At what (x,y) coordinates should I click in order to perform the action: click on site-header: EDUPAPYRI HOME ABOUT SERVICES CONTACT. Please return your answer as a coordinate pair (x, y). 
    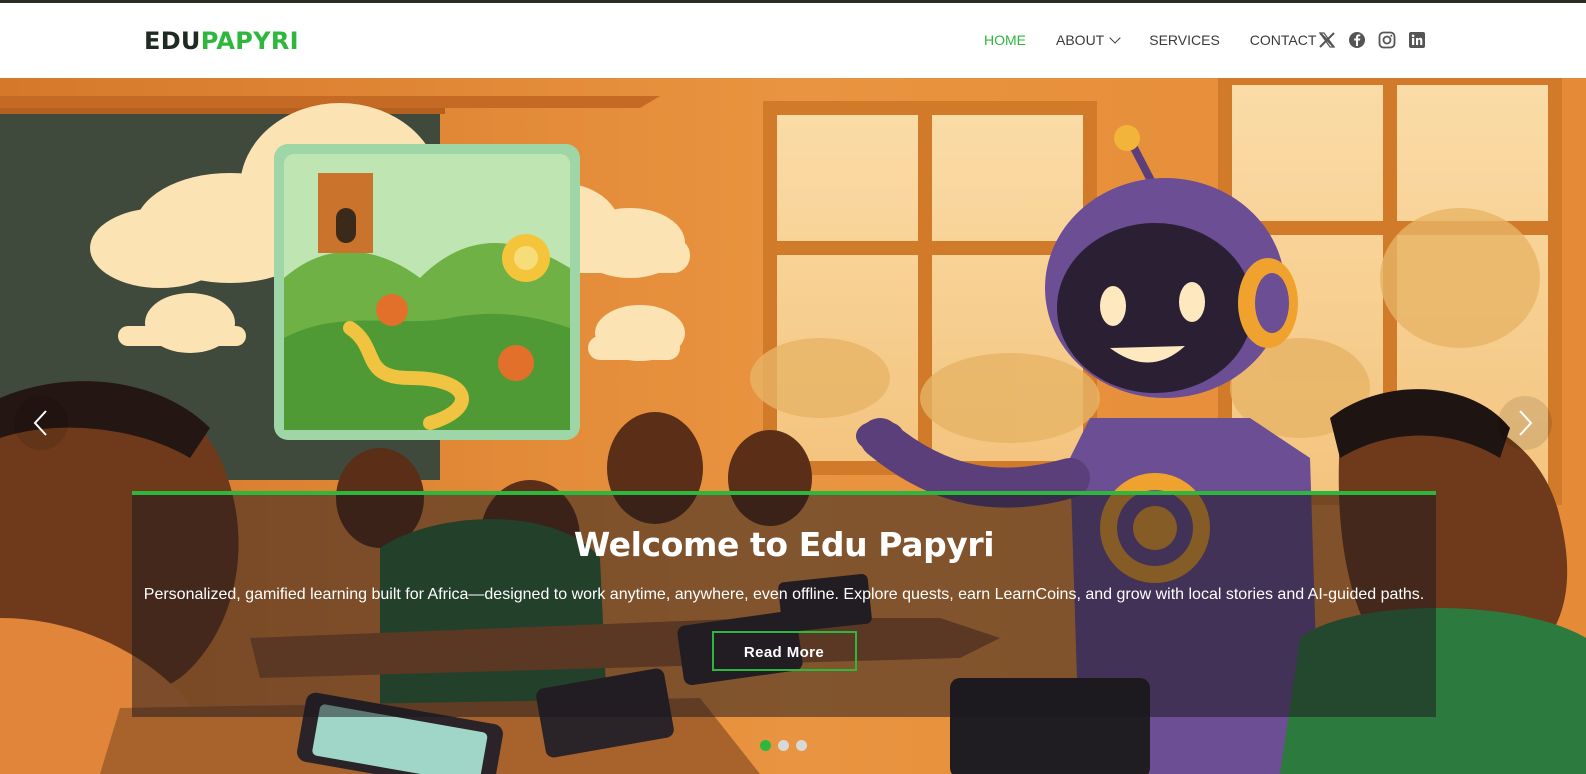
    Looking at the image, I should click on (793, 40).